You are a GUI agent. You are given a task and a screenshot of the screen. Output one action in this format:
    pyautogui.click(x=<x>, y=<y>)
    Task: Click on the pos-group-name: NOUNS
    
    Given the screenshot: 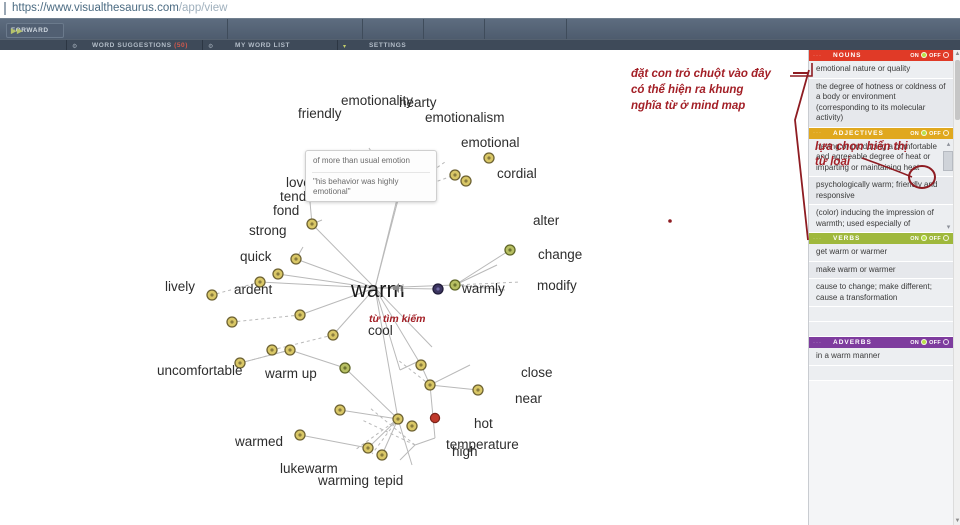 What is the action you would take?
    pyautogui.click(x=847, y=55)
    